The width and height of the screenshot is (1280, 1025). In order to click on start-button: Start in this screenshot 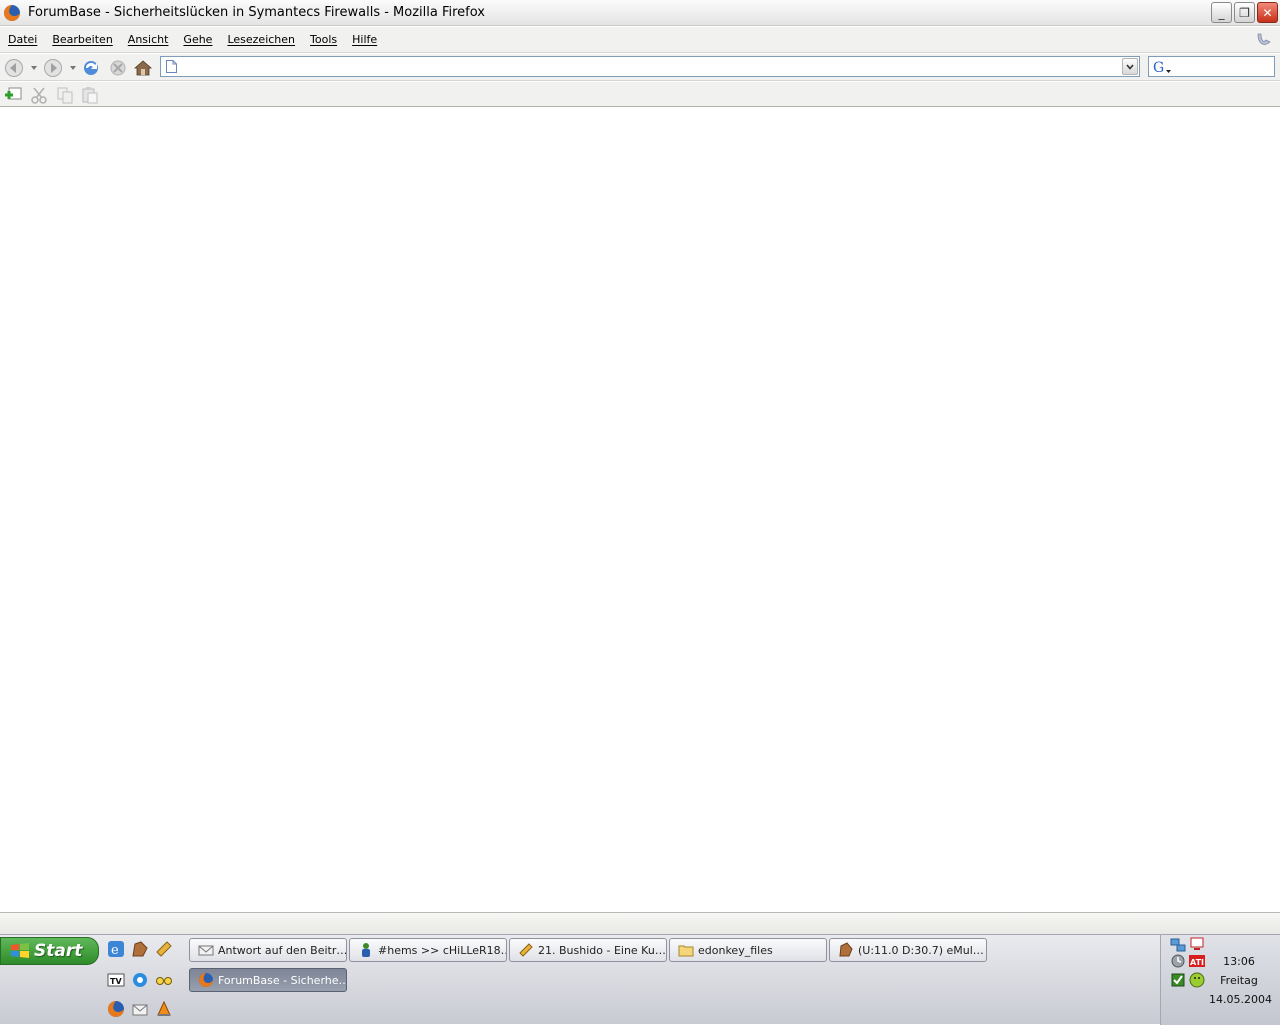, I will do `click(49, 951)`.